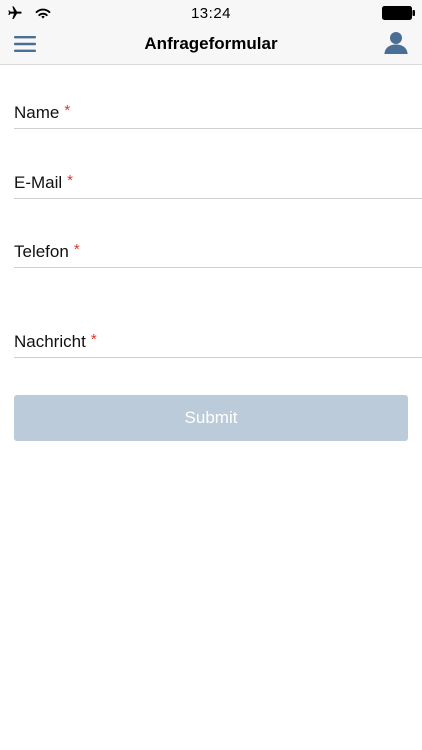 This screenshot has height=750, width=422. I want to click on email-field: E-Mail *, so click(218, 183).